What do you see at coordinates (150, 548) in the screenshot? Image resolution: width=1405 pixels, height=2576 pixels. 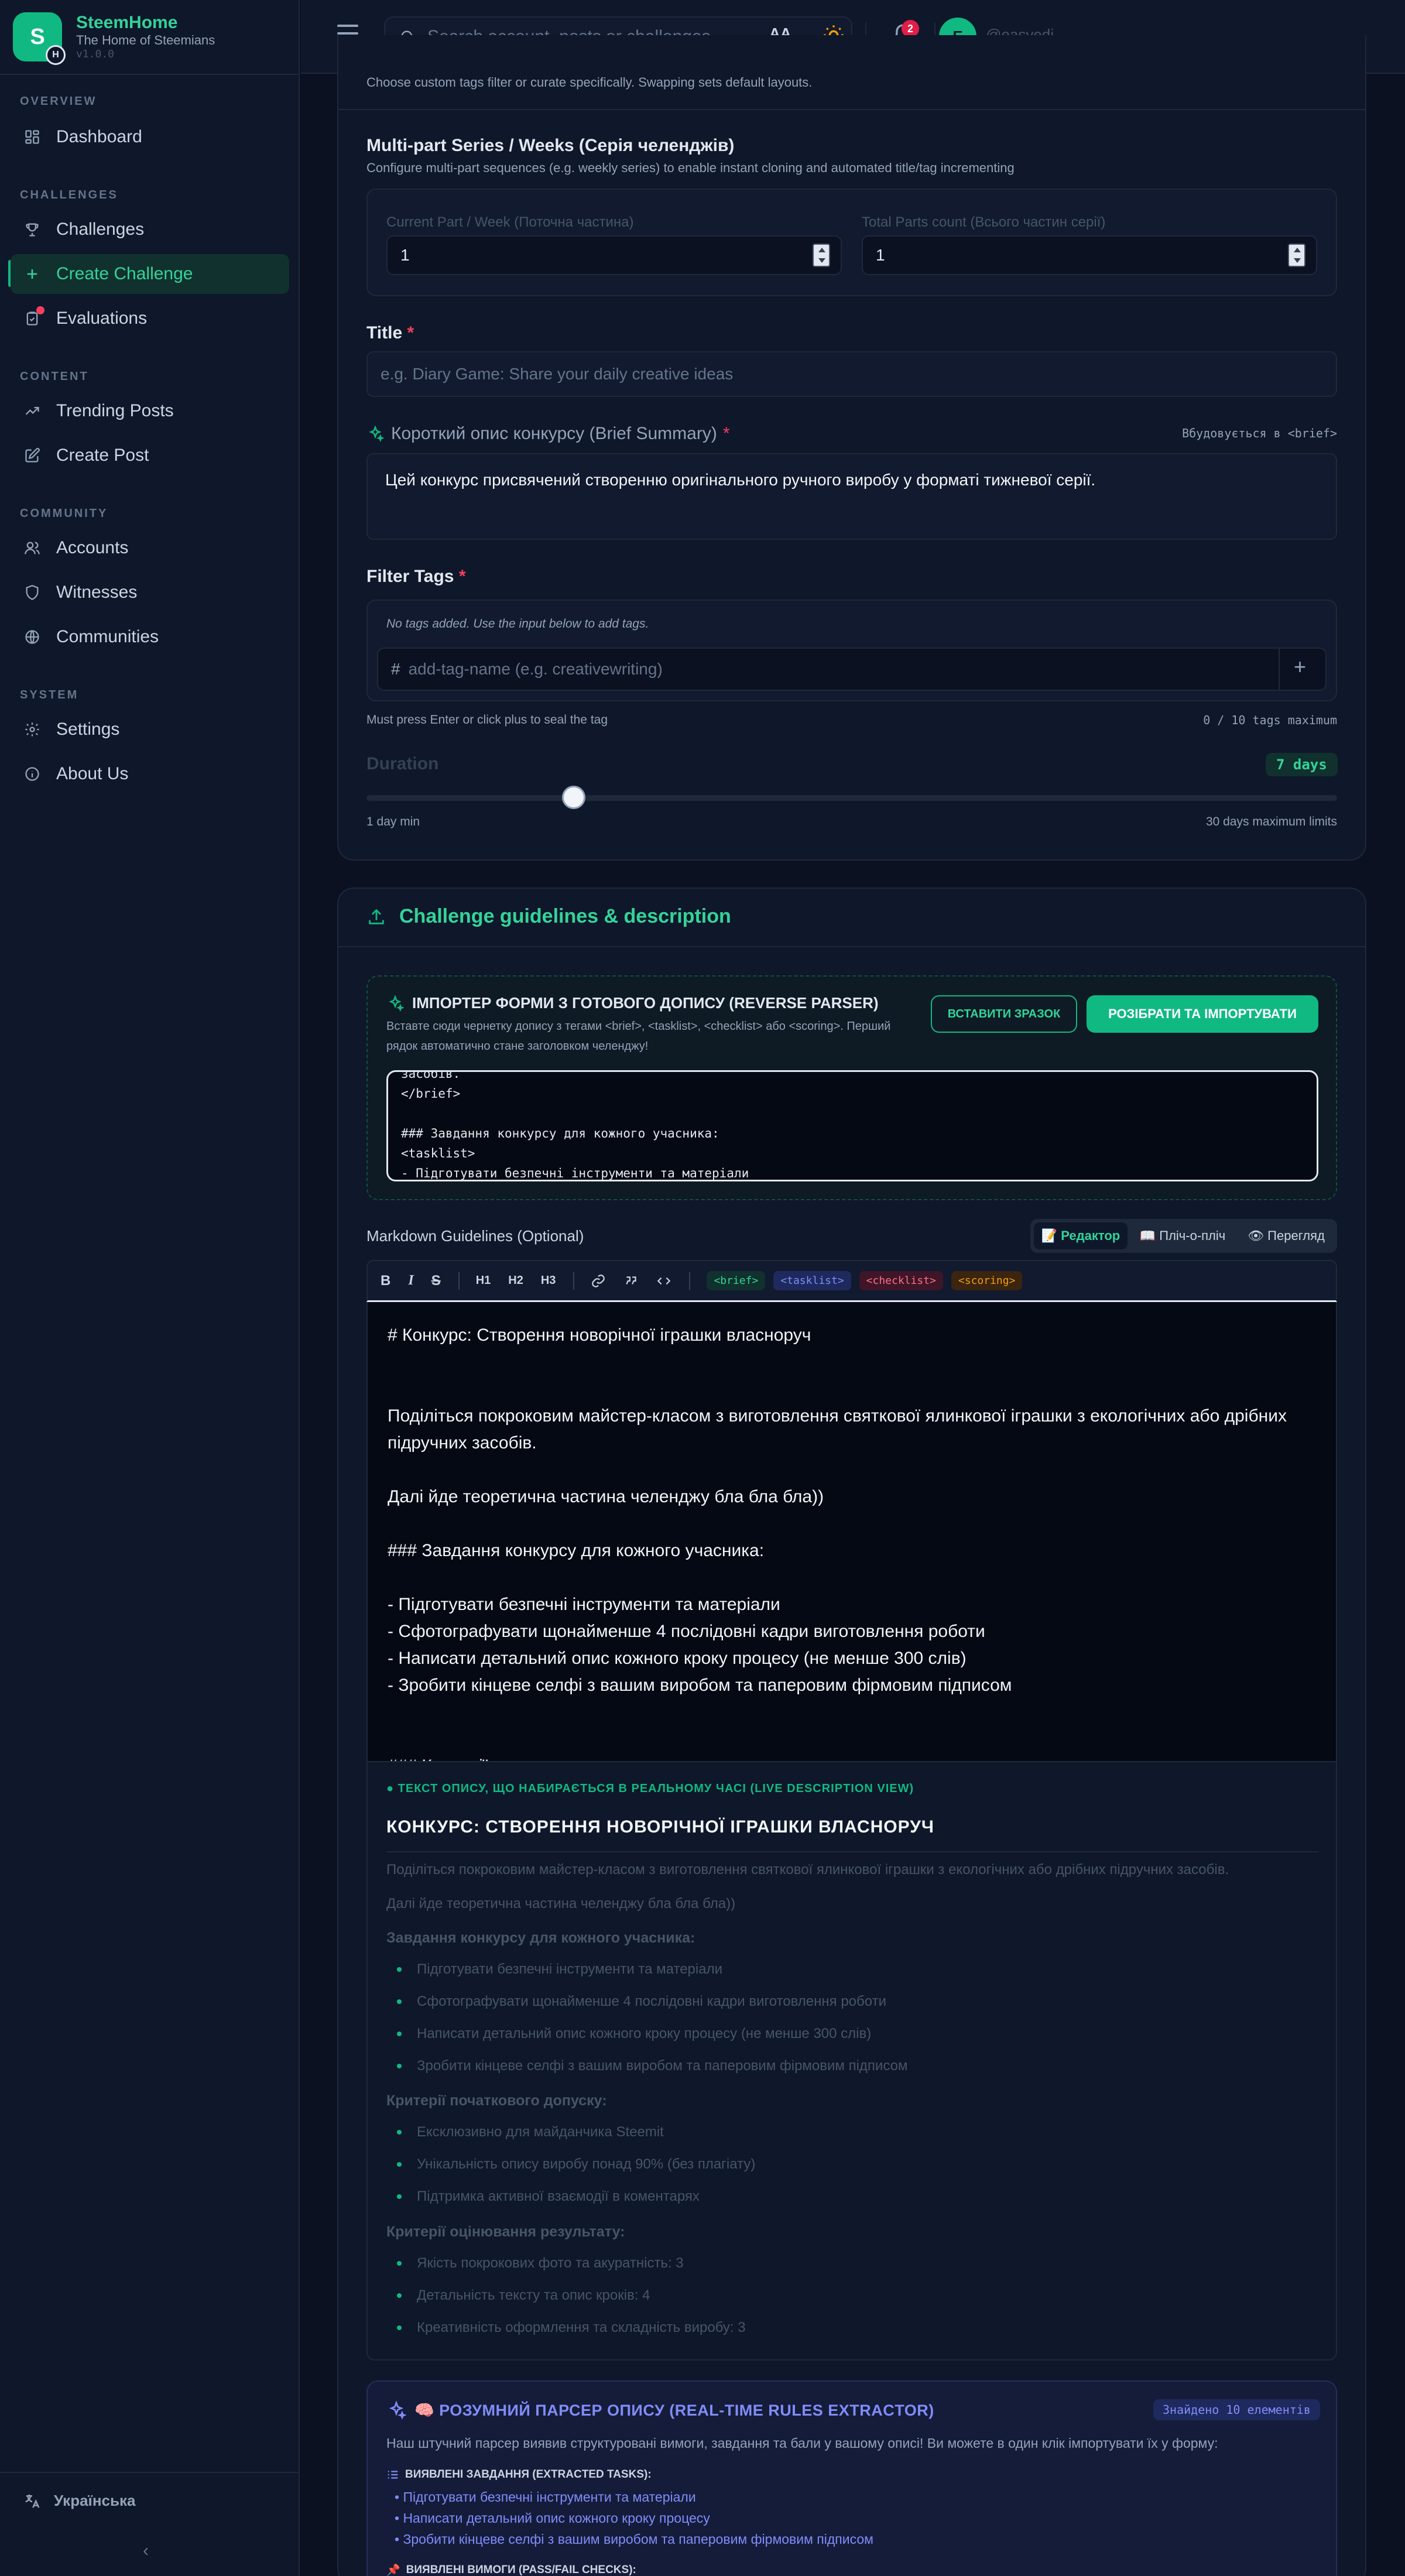 I see `sidebar-item-accounts: Accounts` at bounding box center [150, 548].